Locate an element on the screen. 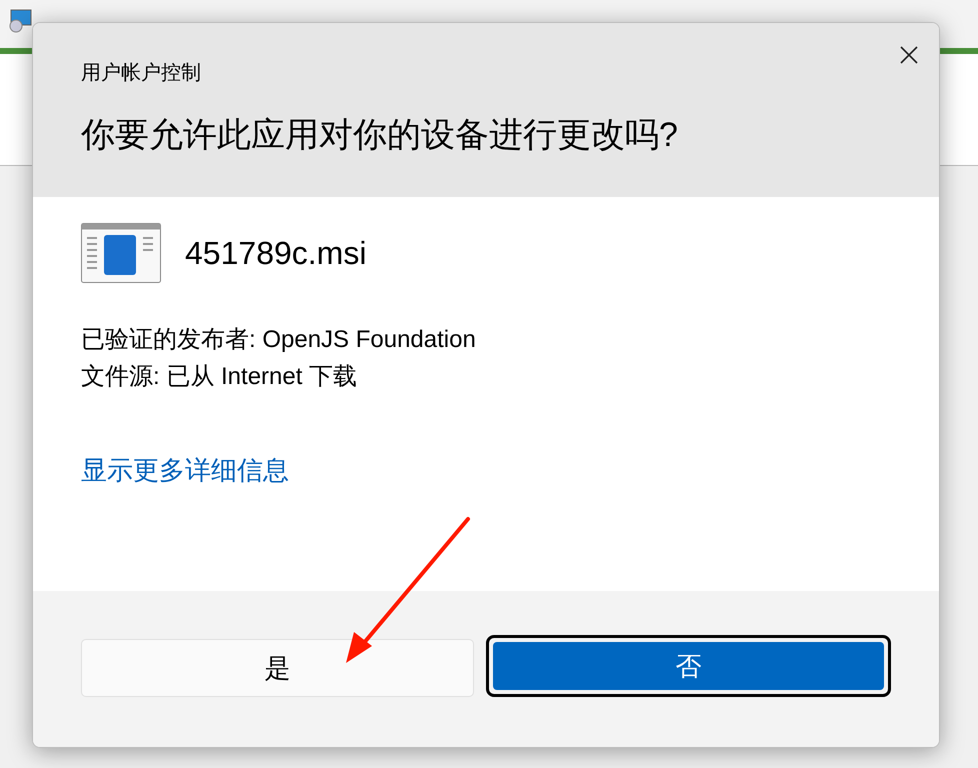  dialog-question: 你要允许此应用对你的设备进行更改吗? is located at coordinates (380, 135).